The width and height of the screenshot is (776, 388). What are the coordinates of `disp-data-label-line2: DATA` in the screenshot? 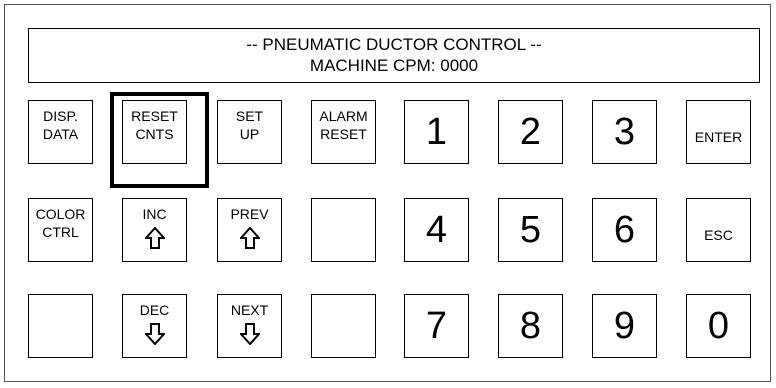 It's located at (60, 134).